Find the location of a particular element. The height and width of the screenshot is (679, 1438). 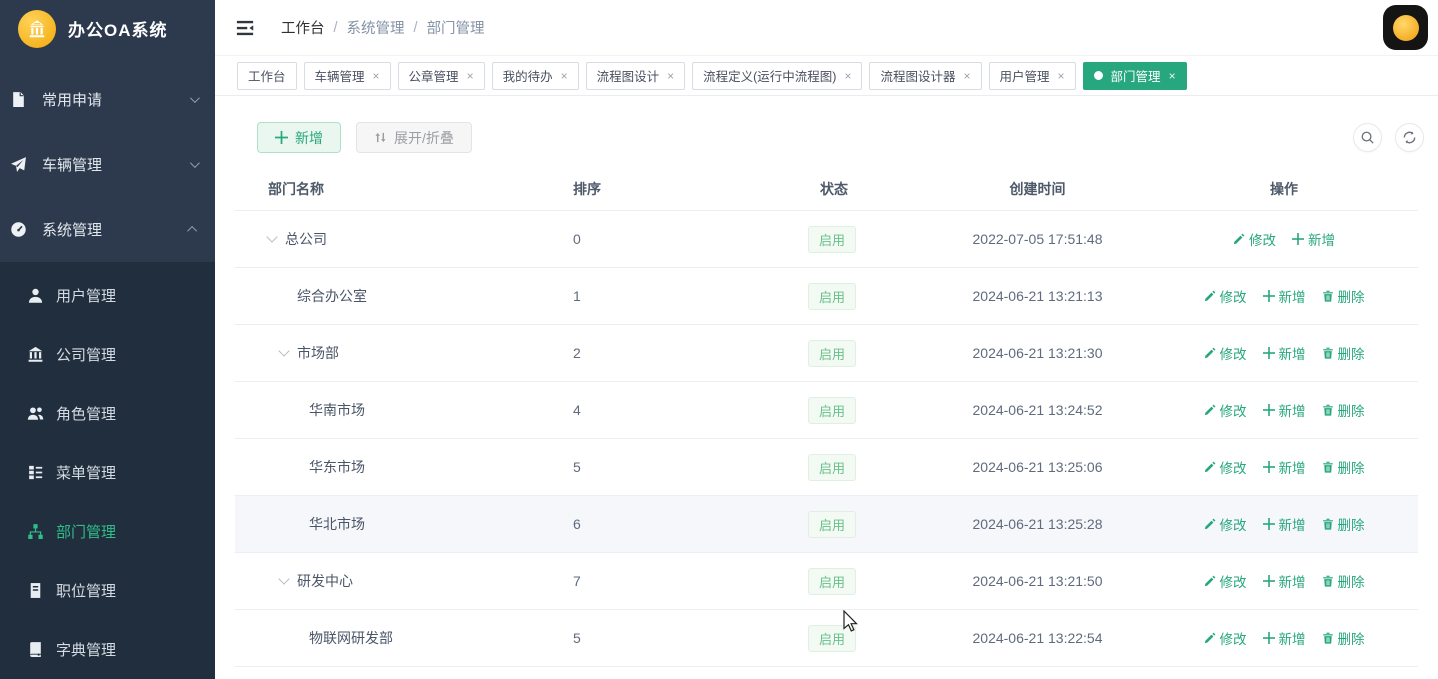

tab-user: 用户管理 × is located at coordinates (1032, 75).